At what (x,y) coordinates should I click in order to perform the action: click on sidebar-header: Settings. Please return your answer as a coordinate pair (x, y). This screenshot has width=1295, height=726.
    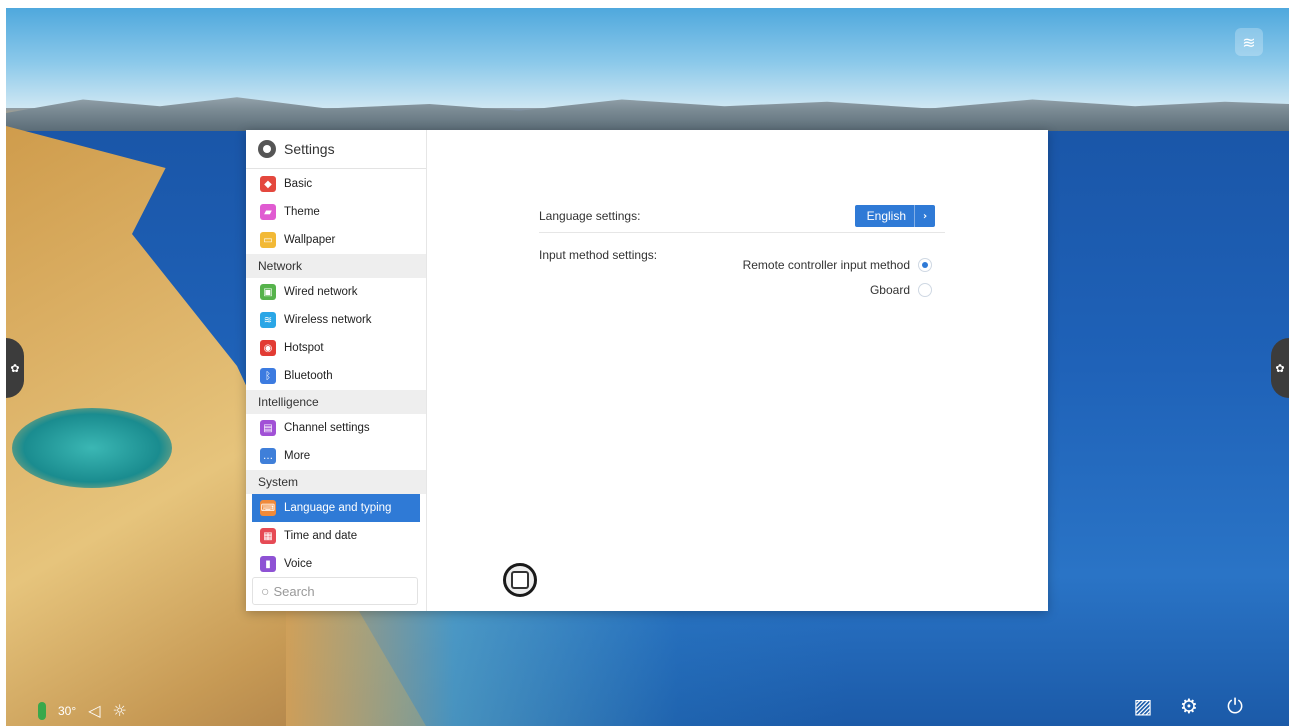
    Looking at the image, I should click on (336, 149).